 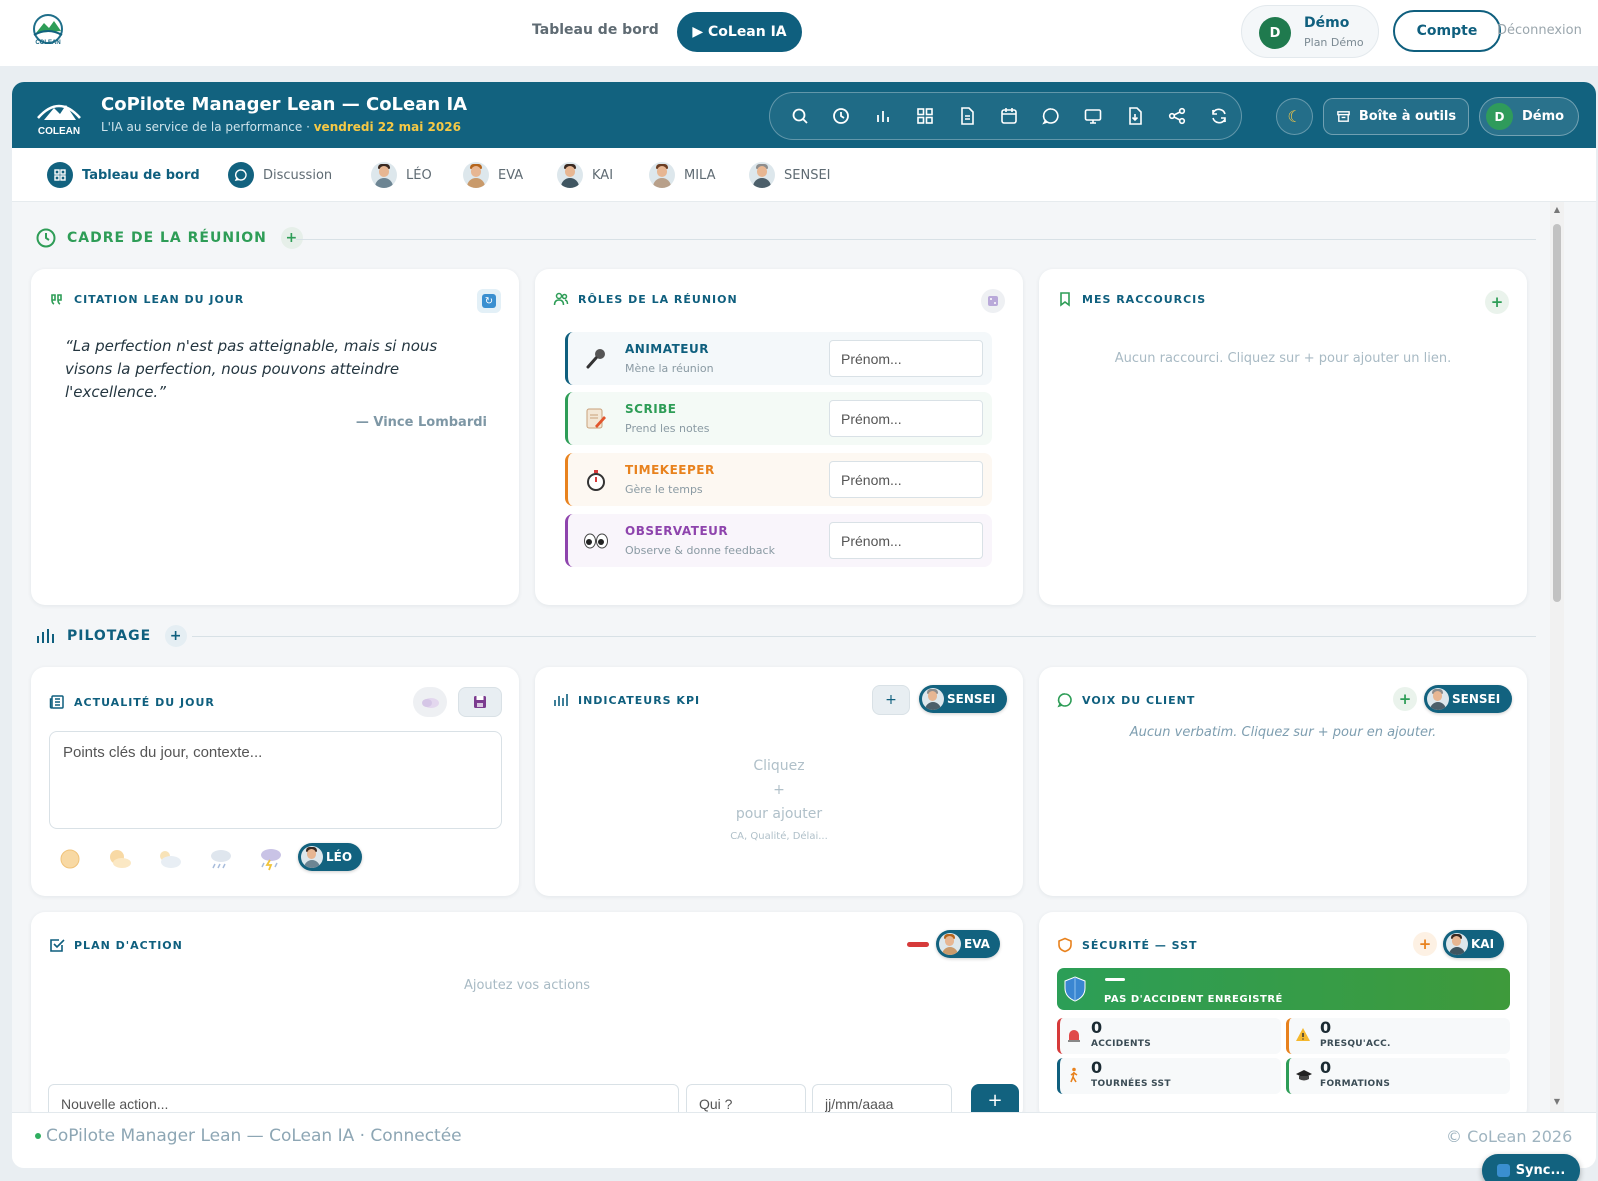 I want to click on history-icon, so click(x=841, y=116).